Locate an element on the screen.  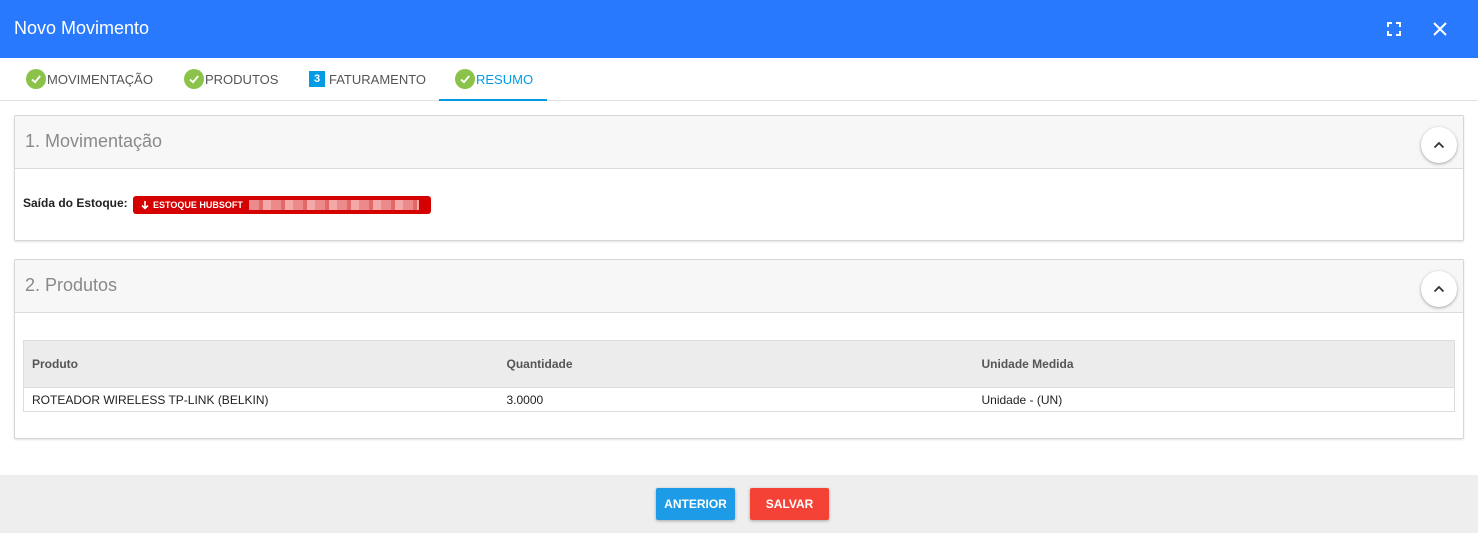
column-header-quantidade: Quantidade is located at coordinates (736, 364).